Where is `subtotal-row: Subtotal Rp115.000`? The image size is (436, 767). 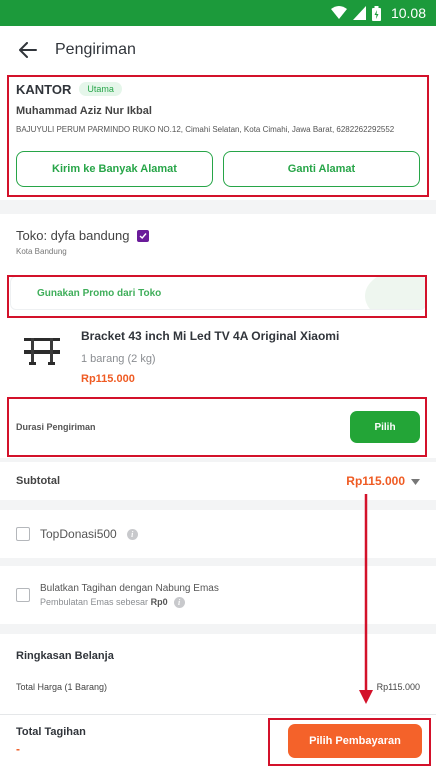 subtotal-row: Subtotal Rp115.000 is located at coordinates (218, 481).